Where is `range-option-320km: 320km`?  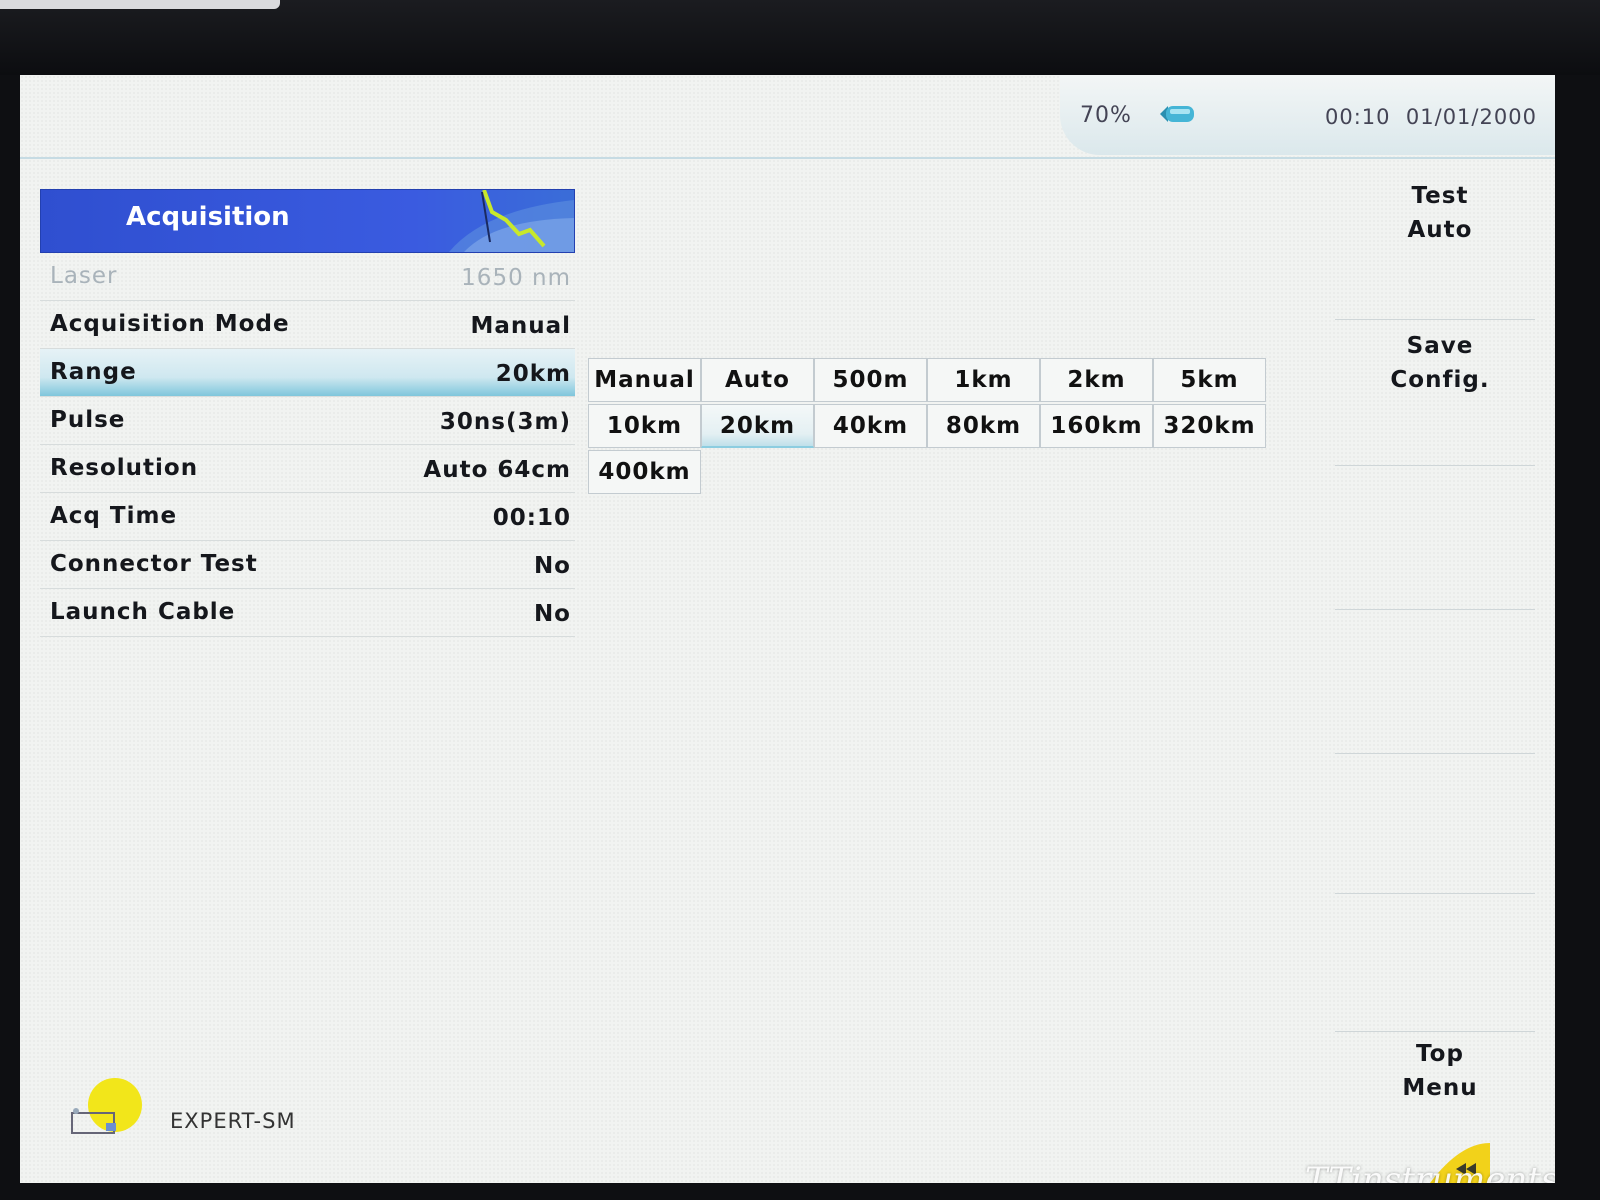 range-option-320km: 320km is located at coordinates (1209, 426).